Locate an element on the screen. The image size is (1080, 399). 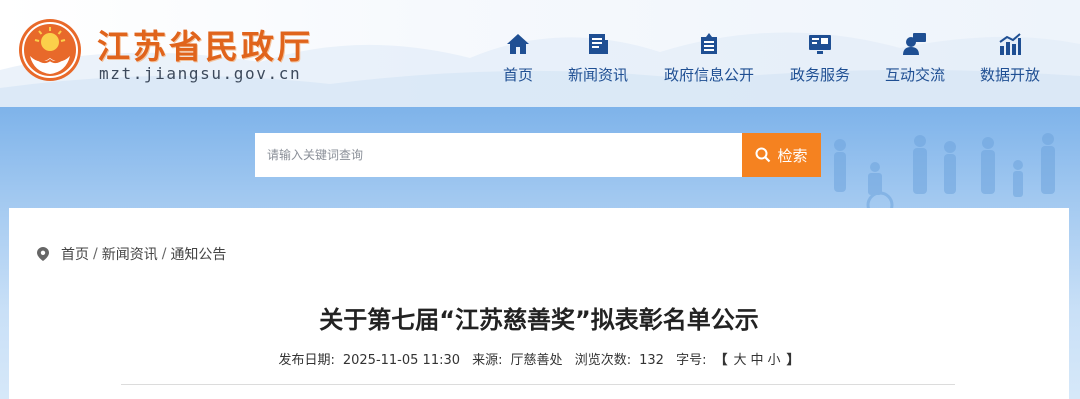
nav-label-gov-info: 政府信息公开 is located at coordinates (708, 75).